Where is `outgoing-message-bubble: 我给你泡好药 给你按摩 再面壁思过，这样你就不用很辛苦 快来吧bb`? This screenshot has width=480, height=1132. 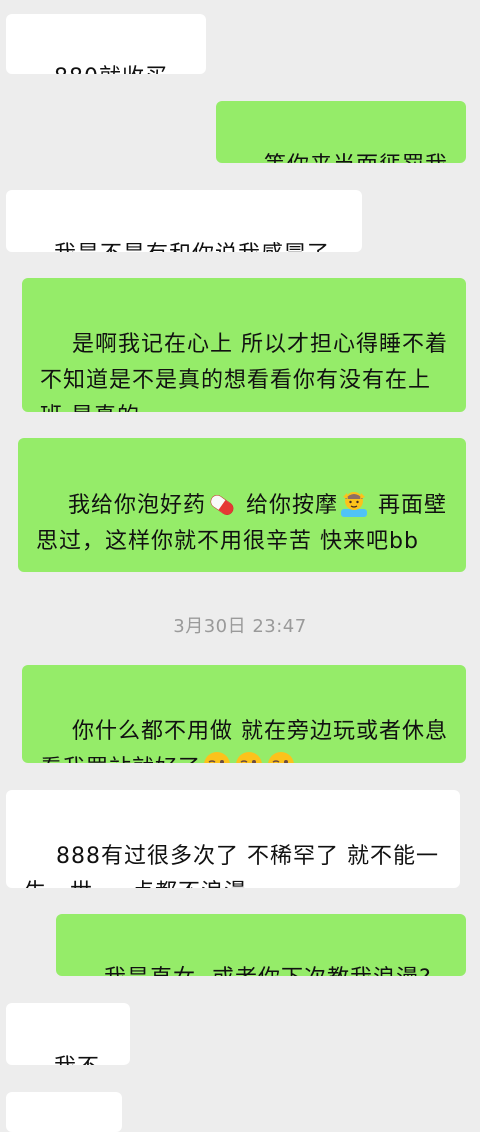 outgoing-message-bubble: 我给你泡好药 给你按摩 再面壁思过，这样你就不用很辛苦 快来吧bb is located at coordinates (242, 505).